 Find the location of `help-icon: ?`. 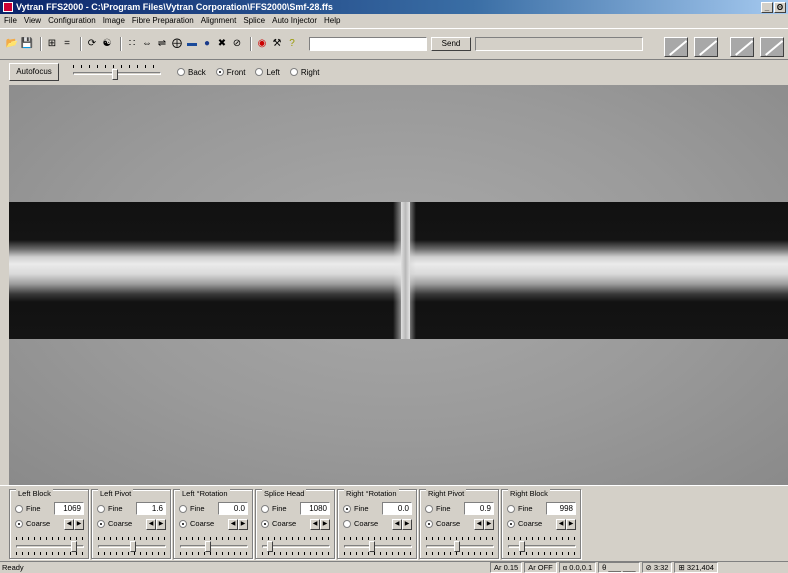

help-icon: ? is located at coordinates (292, 44).